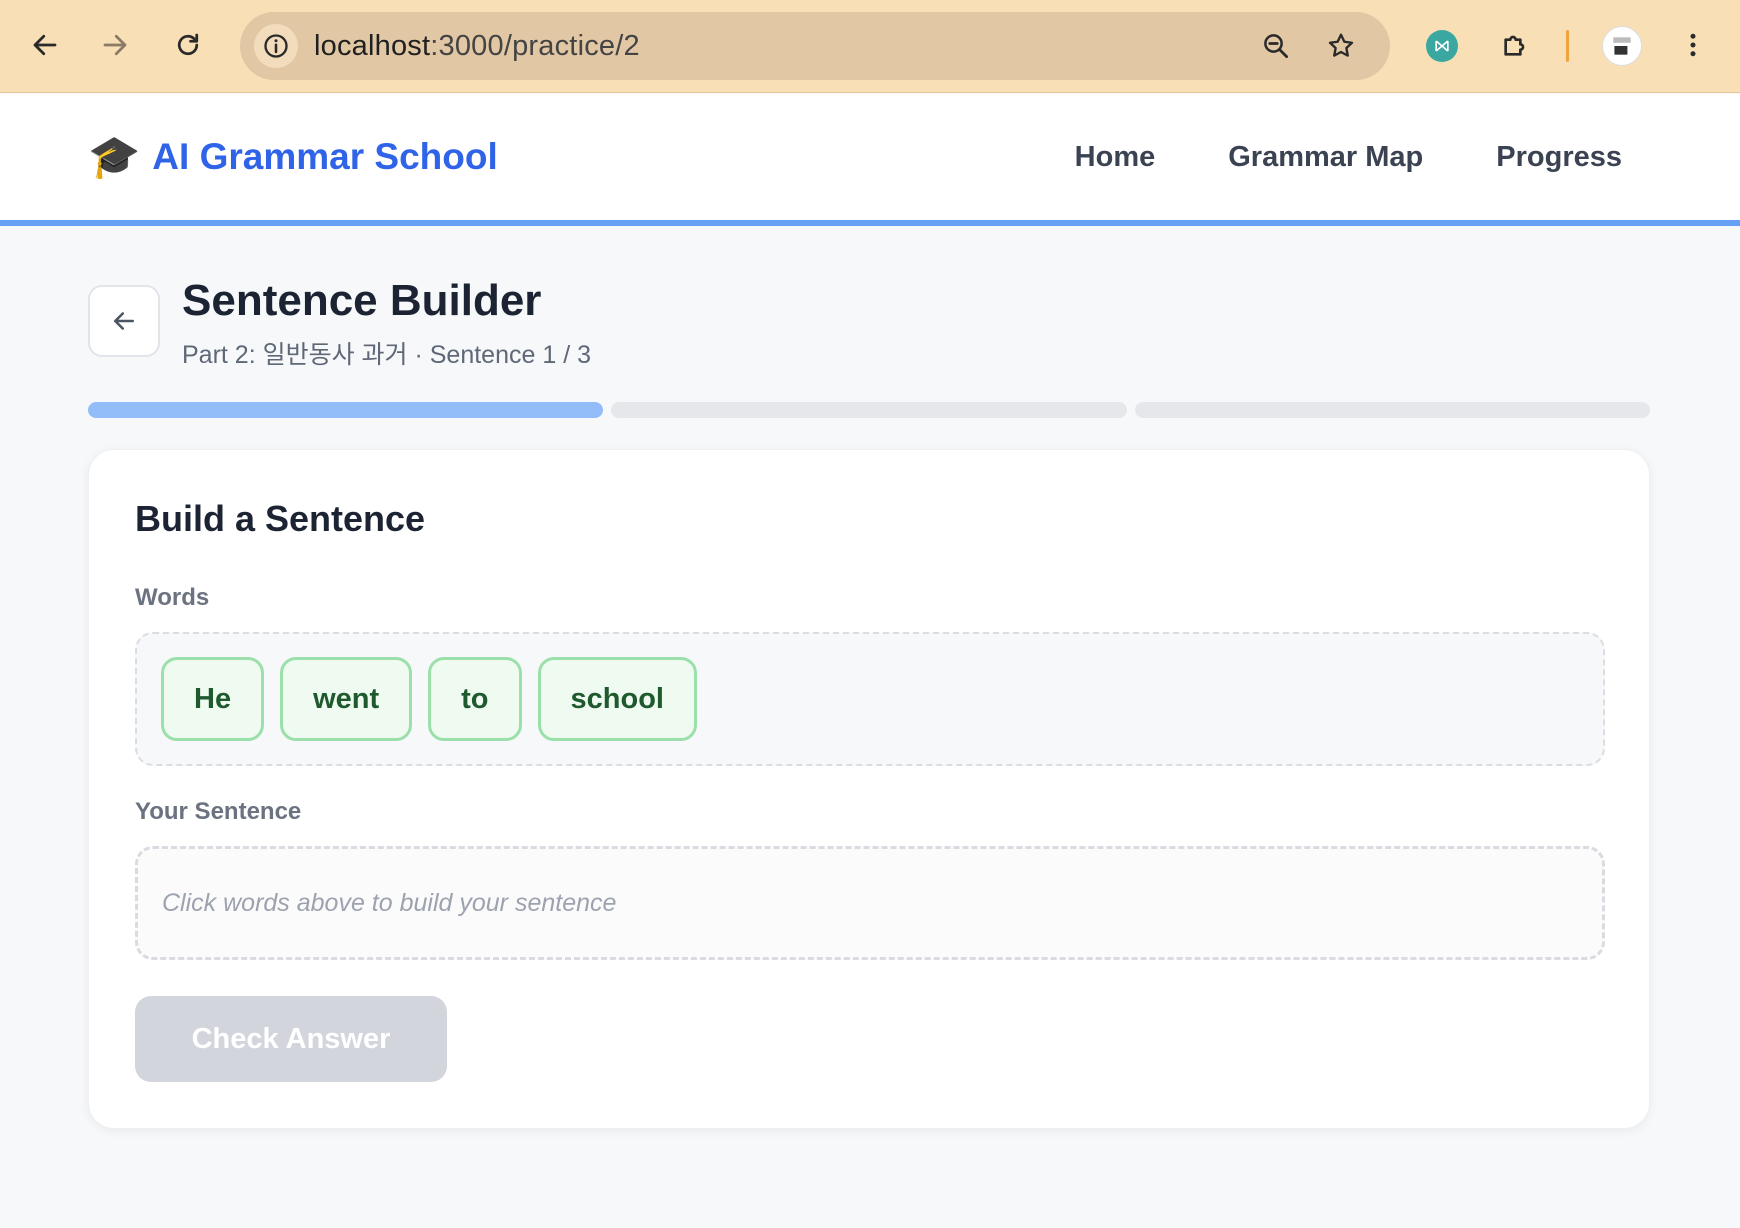 The image size is (1740, 1228). I want to click on browser-toolbar: localhost:3000/practice/2, so click(870, 46).